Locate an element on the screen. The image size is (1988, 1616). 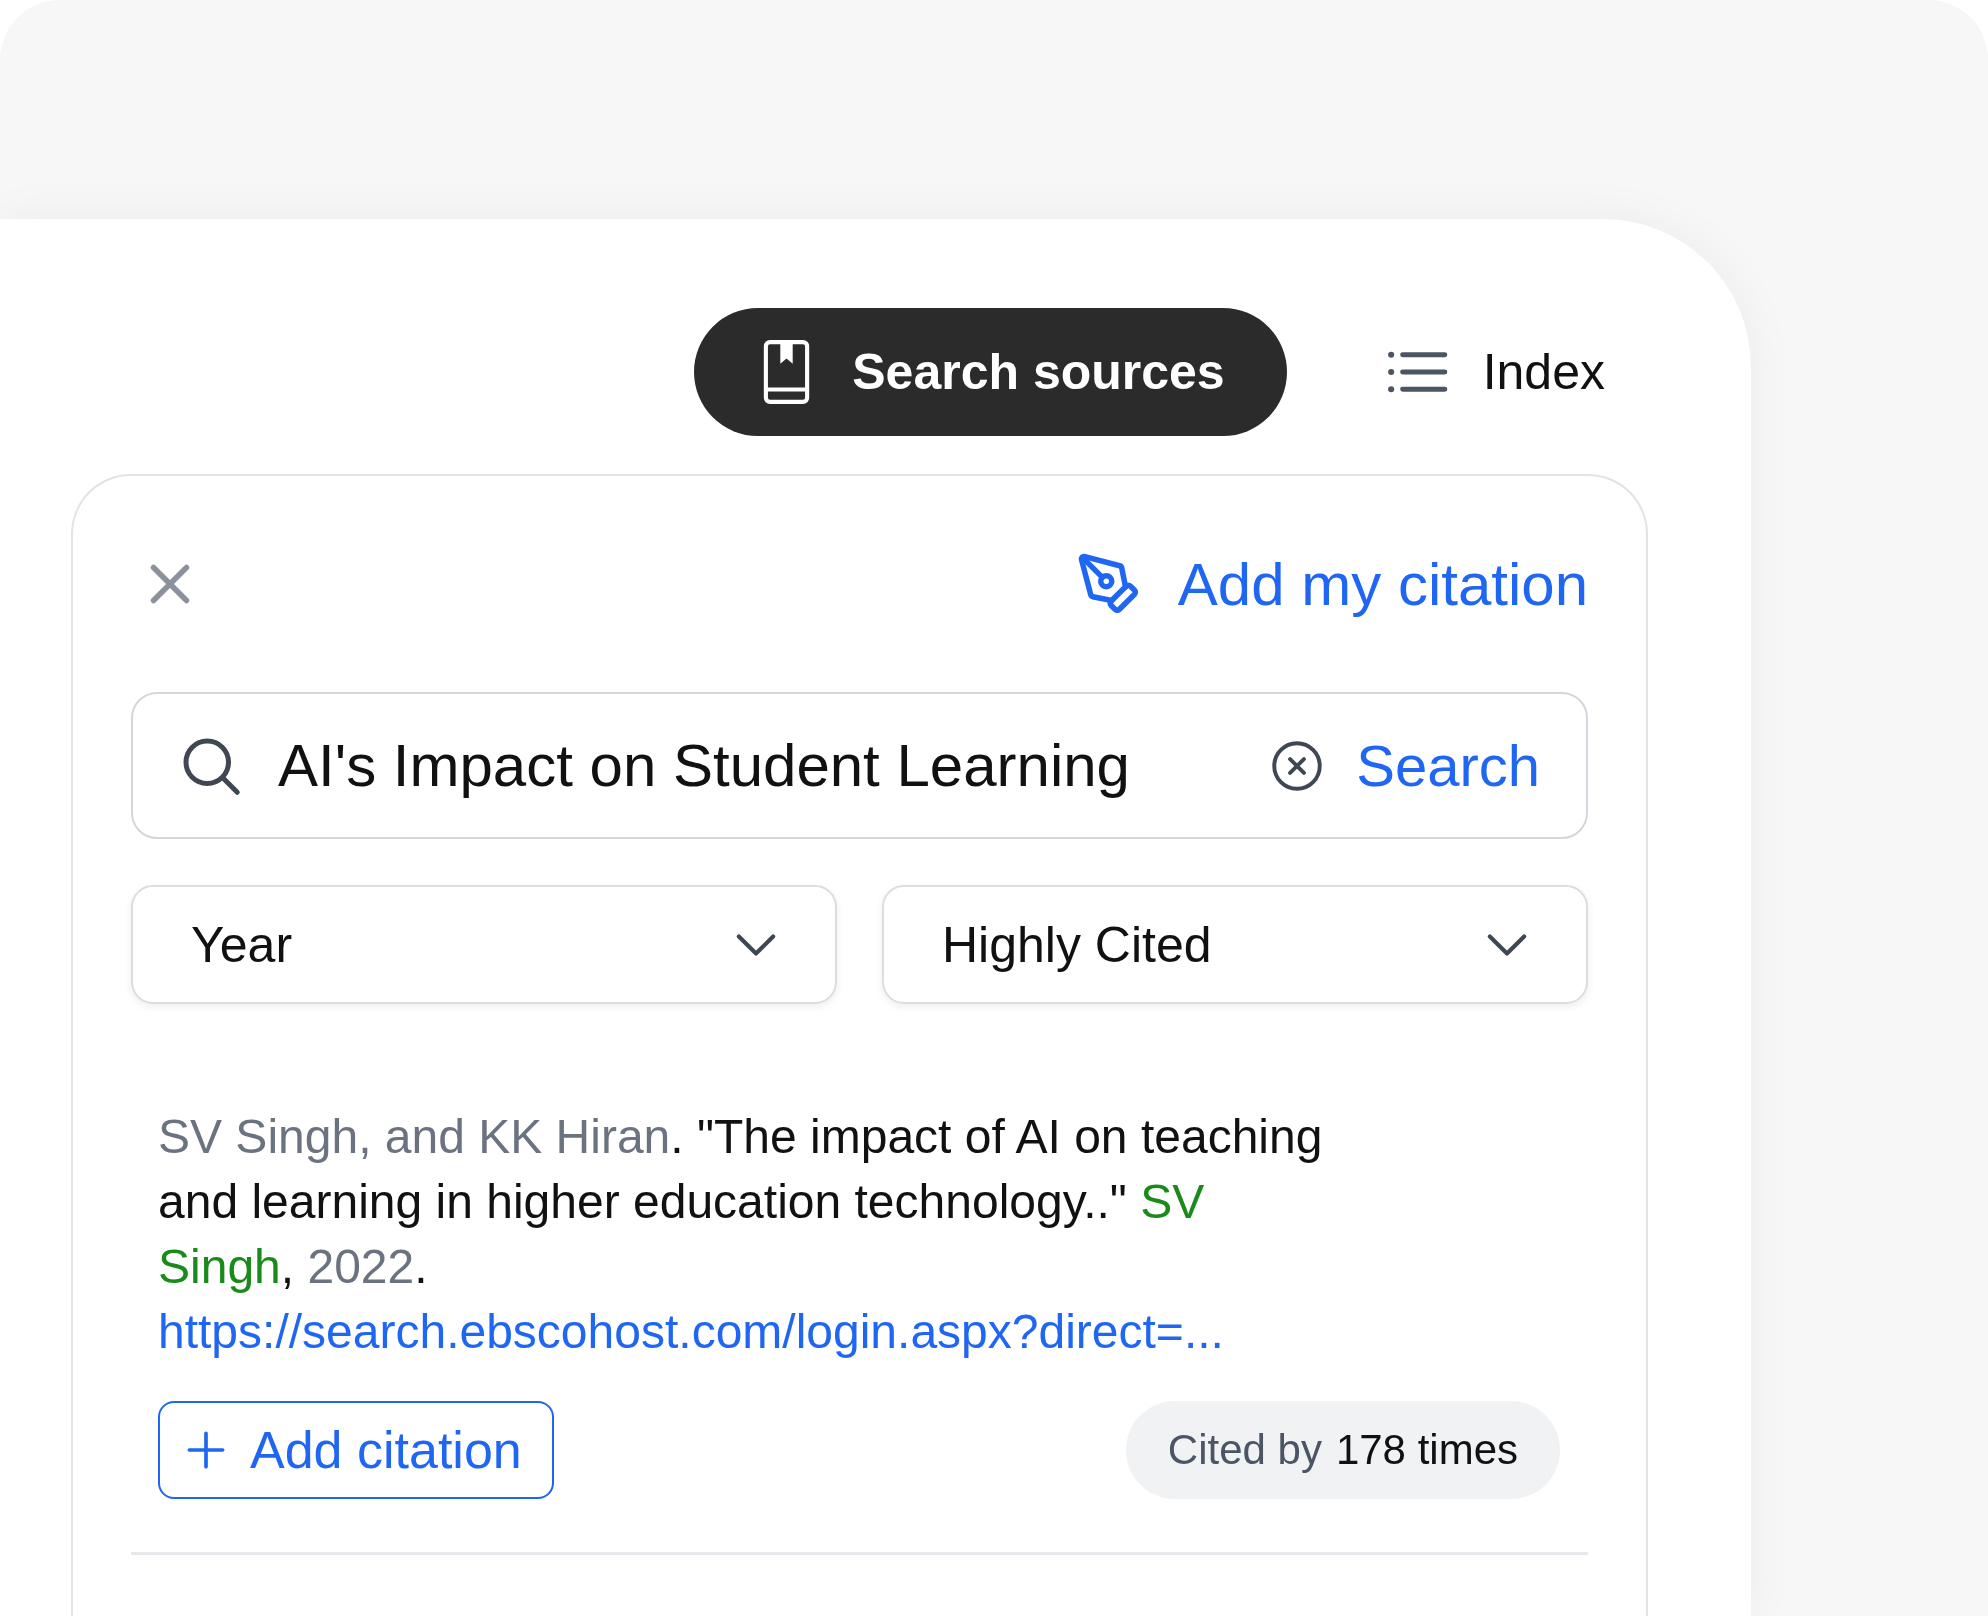
clear-icon is located at coordinates (1297, 765).